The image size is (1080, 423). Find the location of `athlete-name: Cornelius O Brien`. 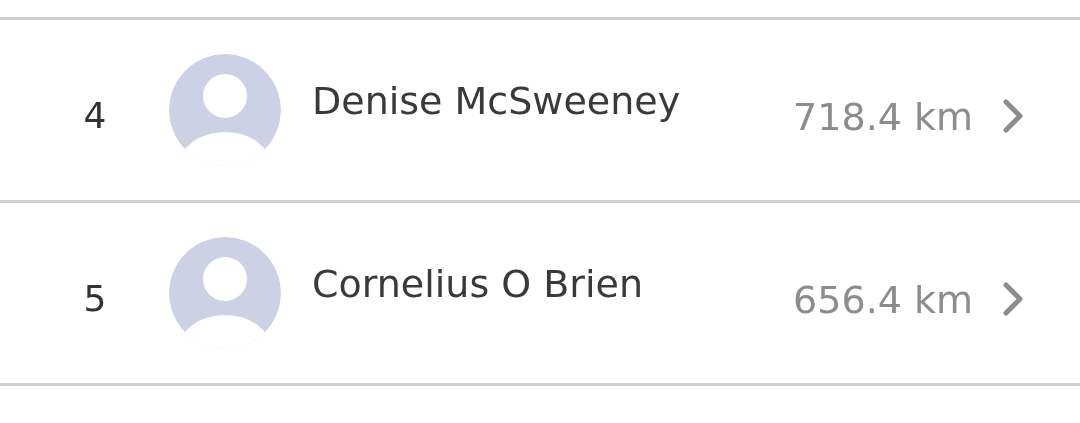

athlete-name: Cornelius O Brien is located at coordinates (477, 284).